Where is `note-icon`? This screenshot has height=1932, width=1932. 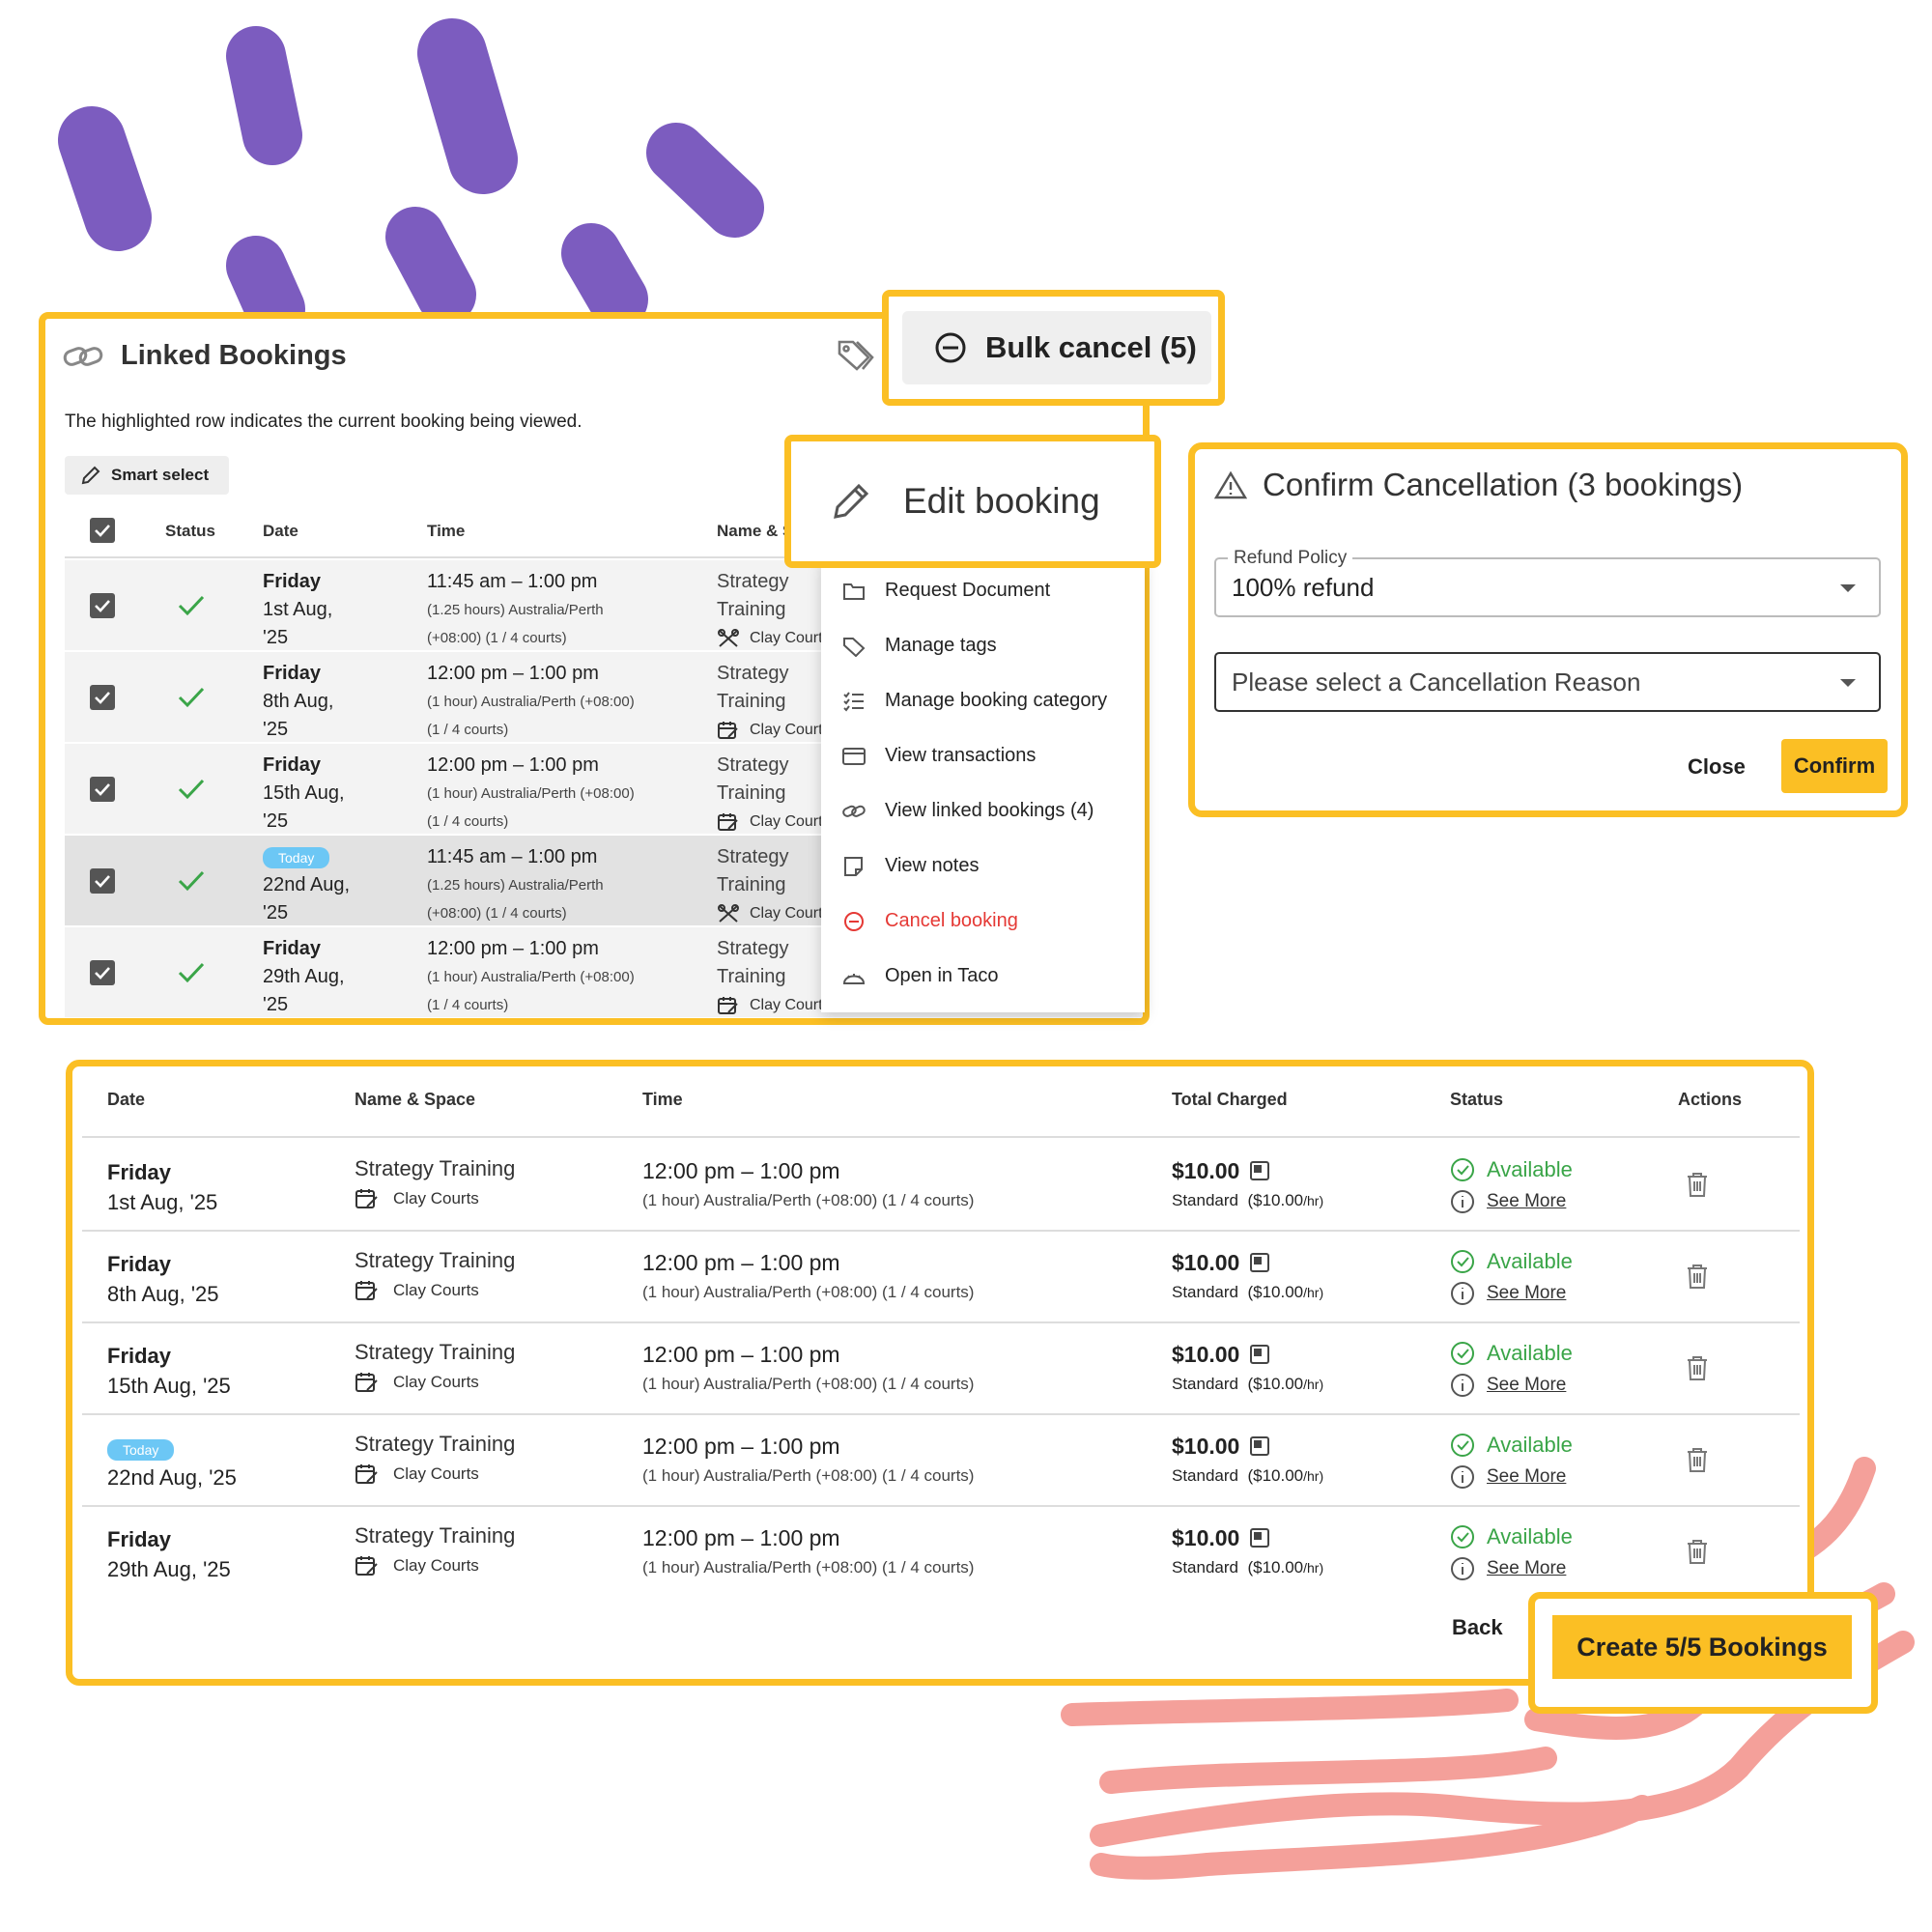
note-icon is located at coordinates (853, 866).